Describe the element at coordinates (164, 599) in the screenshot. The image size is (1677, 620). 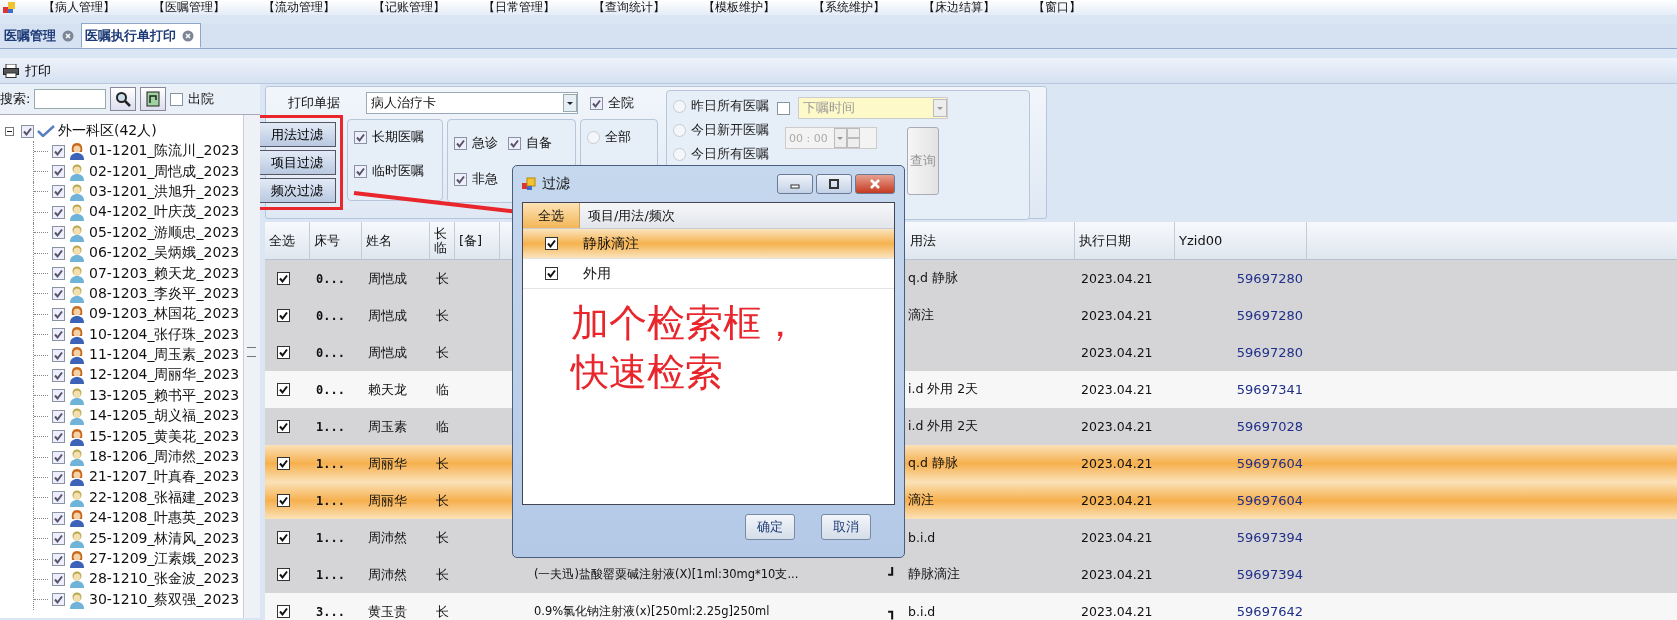
I see `tree-item: 30-1210_蔡双强_2023` at that location.